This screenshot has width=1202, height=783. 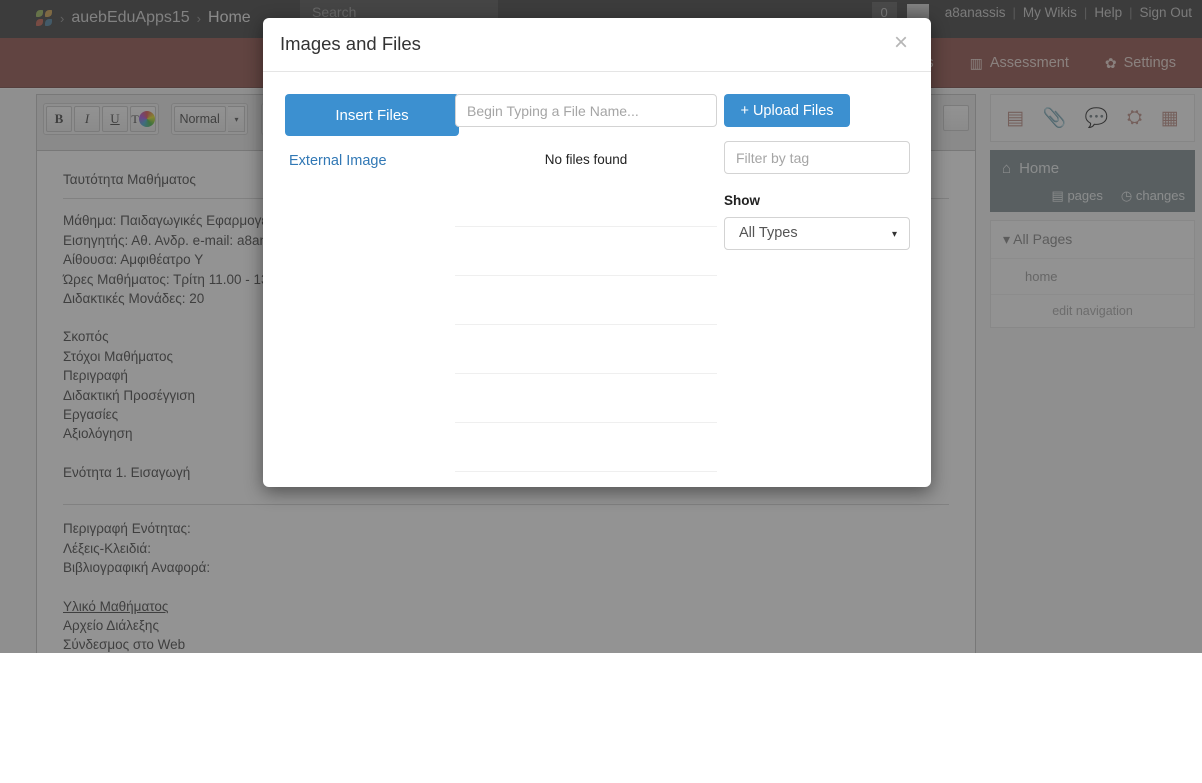 What do you see at coordinates (586, 159) in the screenshot?
I see `no-files-message: No files found` at bounding box center [586, 159].